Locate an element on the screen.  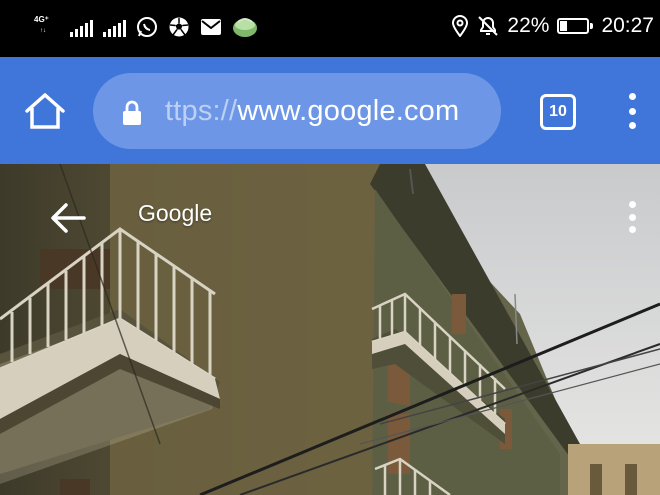
status-bar: 4G⁺ ↑↓ 22% 20:27 is located at coordinates (330, 28).